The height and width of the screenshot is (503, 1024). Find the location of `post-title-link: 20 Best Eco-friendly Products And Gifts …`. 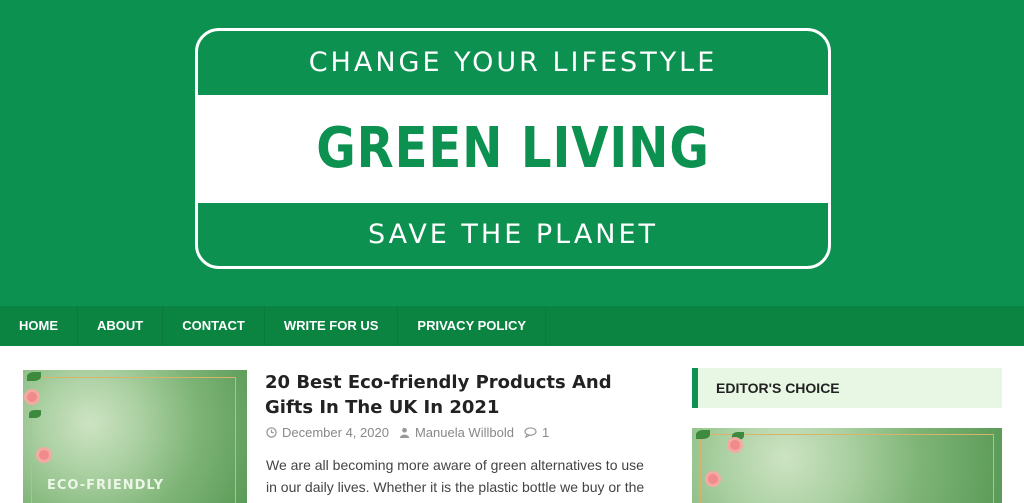

post-title-link: 20 Best Eco-friendly Products And Gifts … is located at coordinates (465, 395).